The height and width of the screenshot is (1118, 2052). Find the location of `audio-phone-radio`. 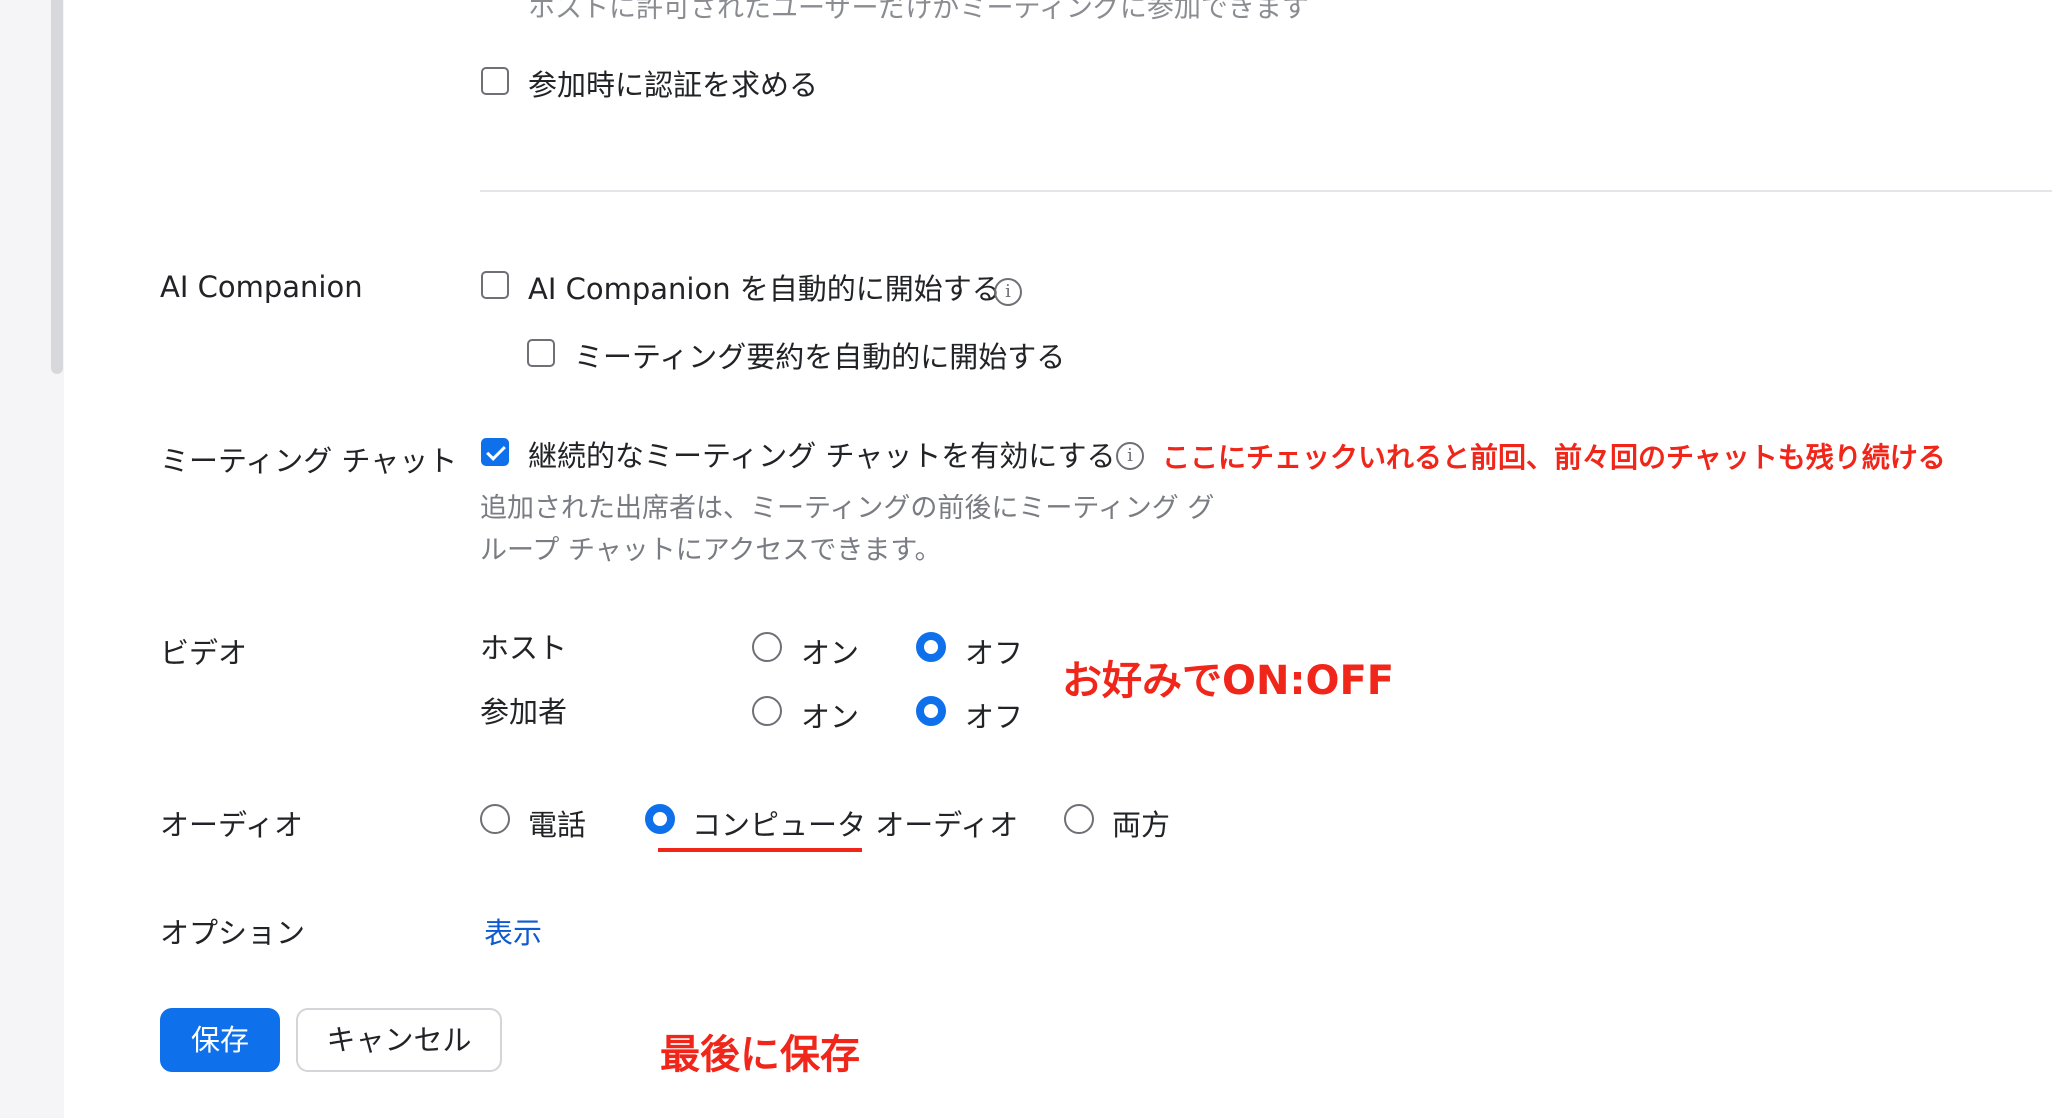

audio-phone-radio is located at coordinates (495, 819).